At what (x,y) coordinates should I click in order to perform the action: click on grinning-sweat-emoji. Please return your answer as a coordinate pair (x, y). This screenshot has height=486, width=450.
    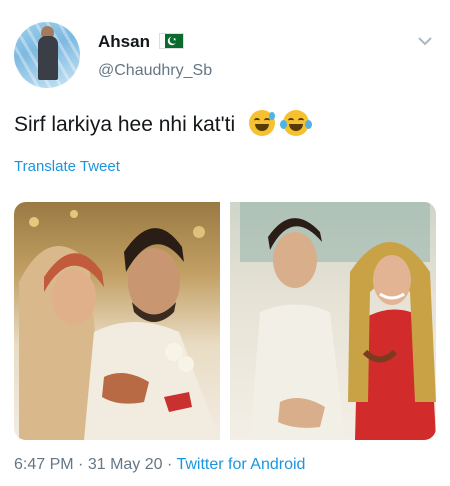
    Looking at the image, I should click on (261, 123).